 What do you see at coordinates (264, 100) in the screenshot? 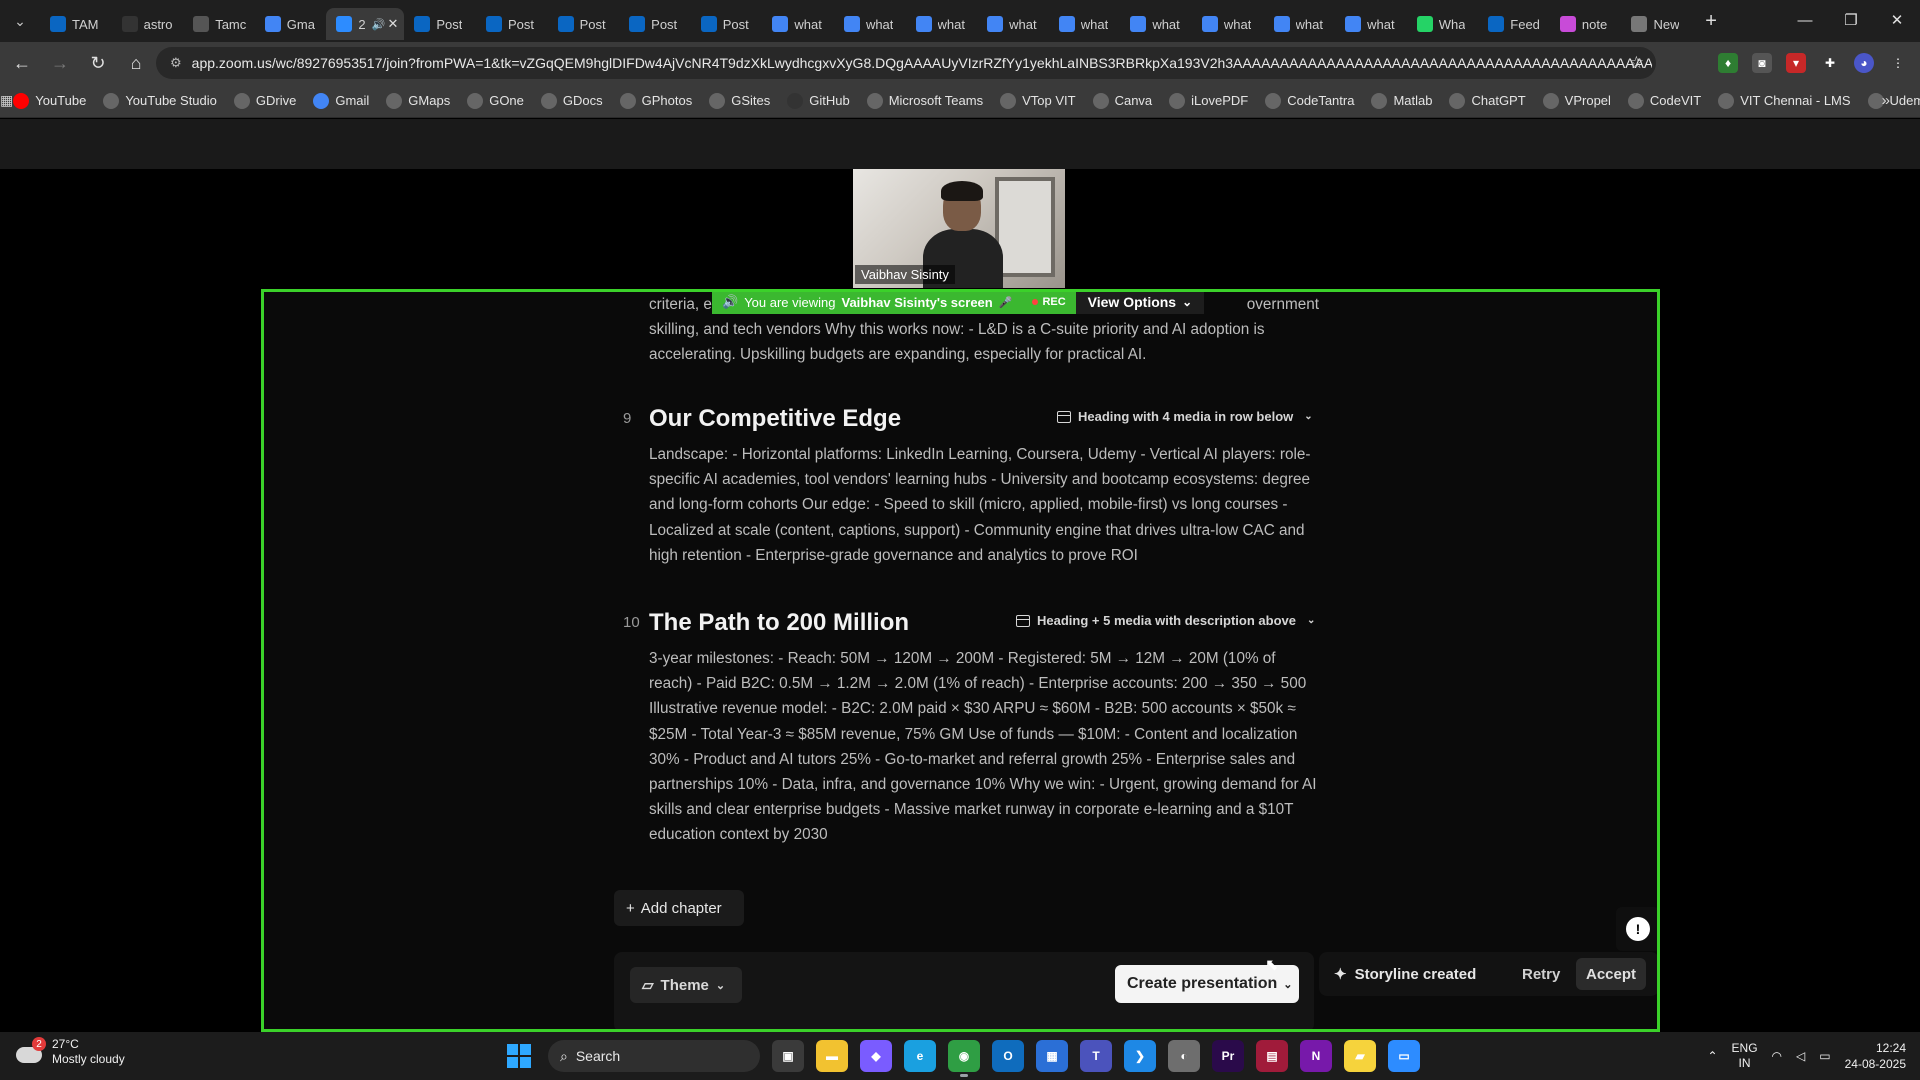
I see `bookmark-item: GDrive` at bounding box center [264, 100].